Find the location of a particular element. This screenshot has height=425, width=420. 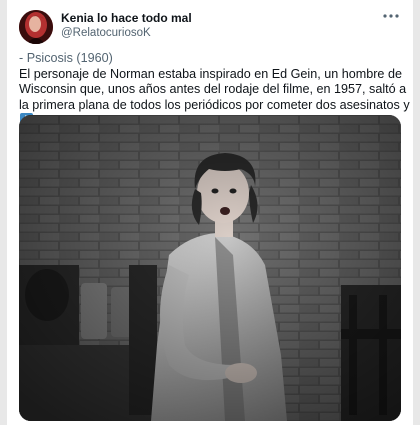

more-options-icon is located at coordinates (391, 16).